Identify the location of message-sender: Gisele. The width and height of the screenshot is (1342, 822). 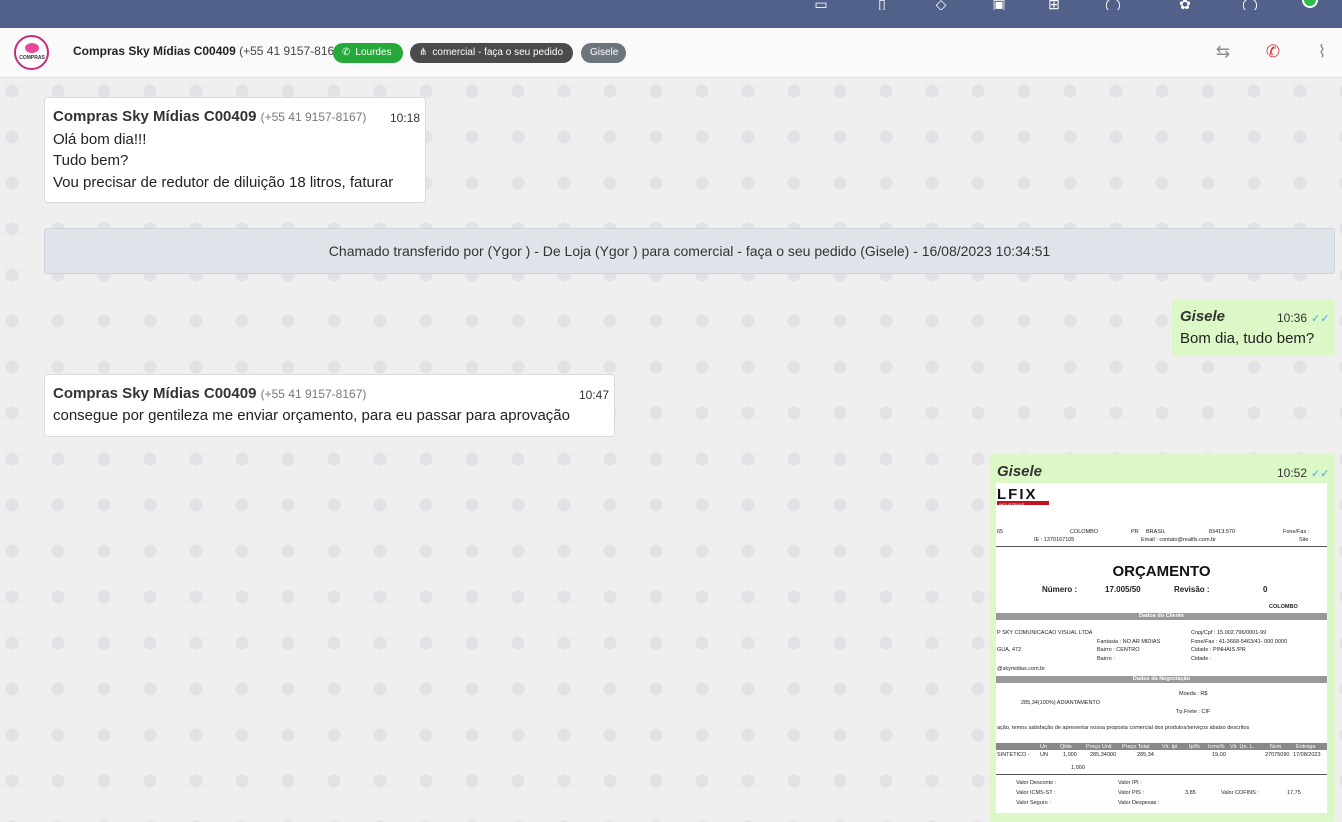
(1203, 316).